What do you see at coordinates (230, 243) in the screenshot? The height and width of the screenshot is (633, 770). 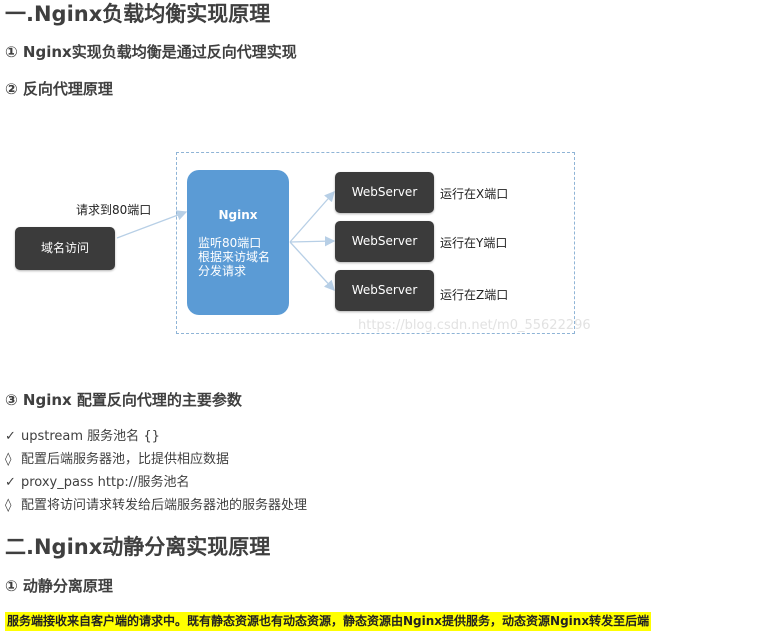 I see `nginx-desc-line: 监听80端口` at bounding box center [230, 243].